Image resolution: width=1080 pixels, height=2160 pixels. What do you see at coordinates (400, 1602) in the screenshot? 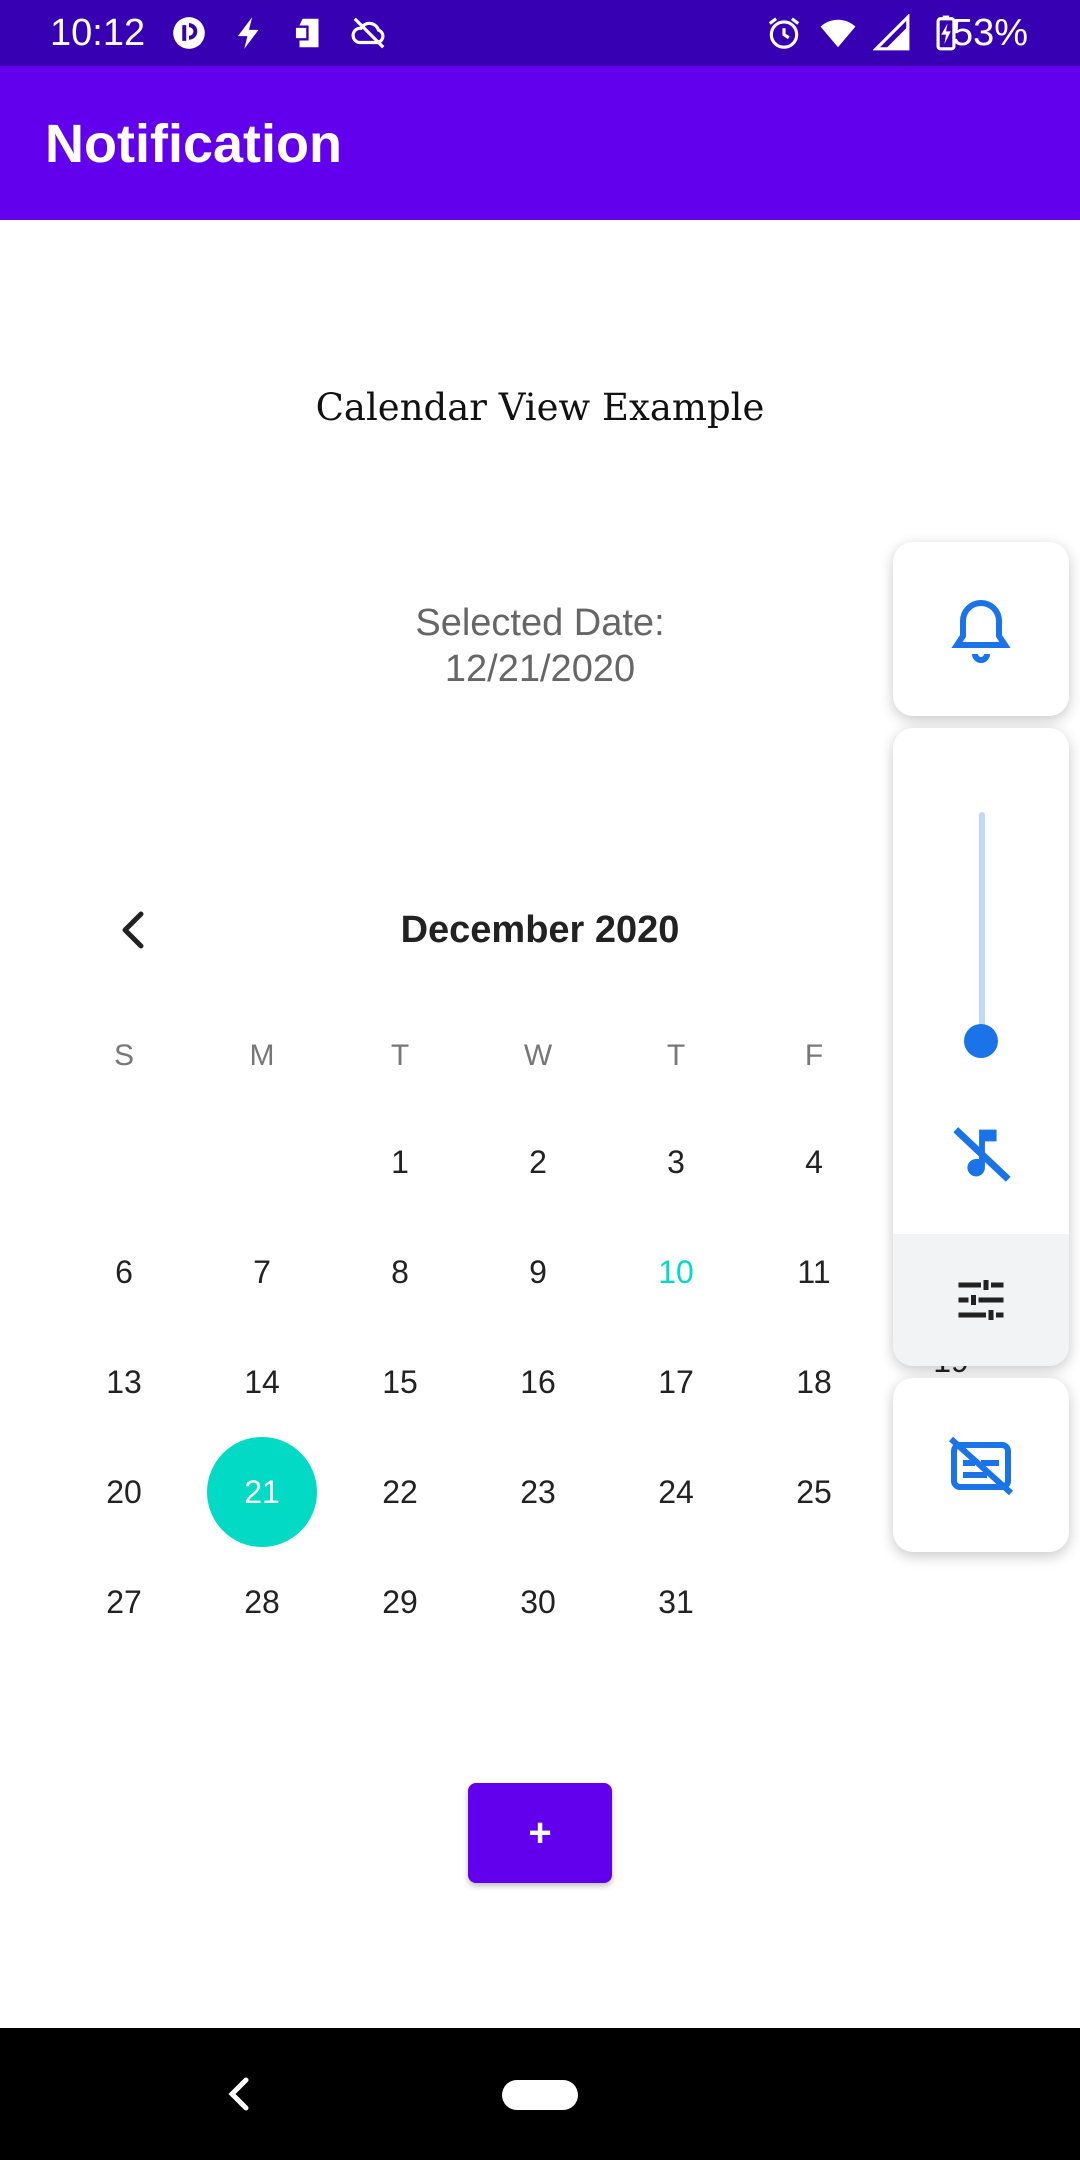
I see `calendar-day: 29` at bounding box center [400, 1602].